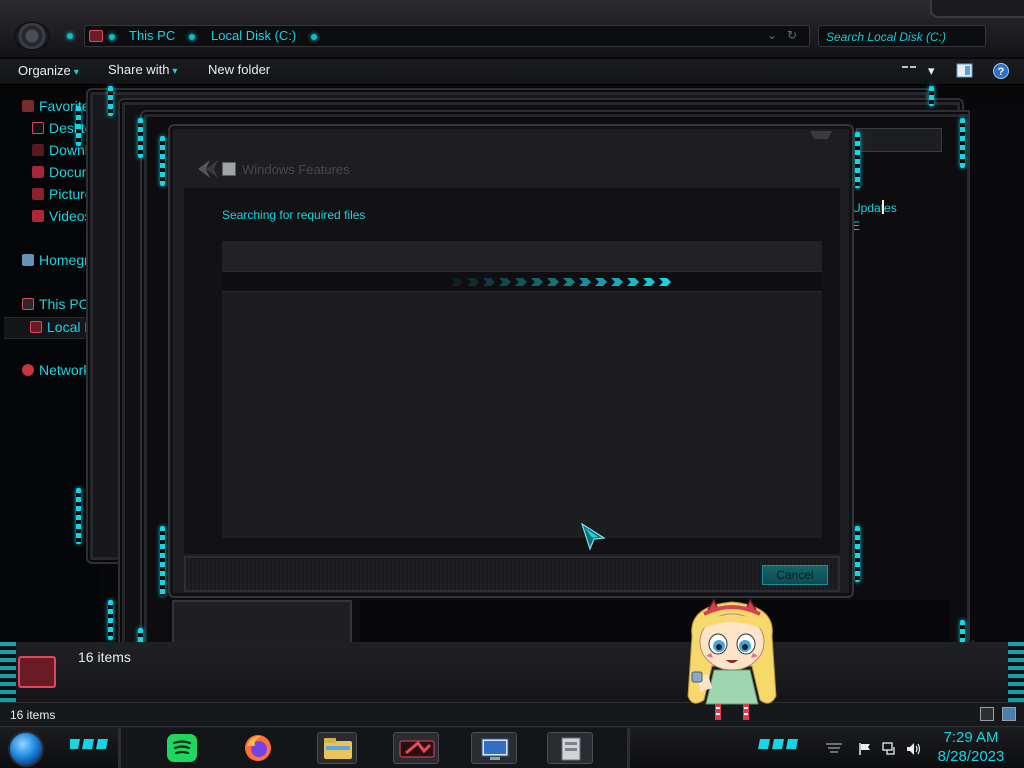  What do you see at coordinates (296, 169) in the screenshot?
I see `dialog-title: Windows Features` at bounding box center [296, 169].